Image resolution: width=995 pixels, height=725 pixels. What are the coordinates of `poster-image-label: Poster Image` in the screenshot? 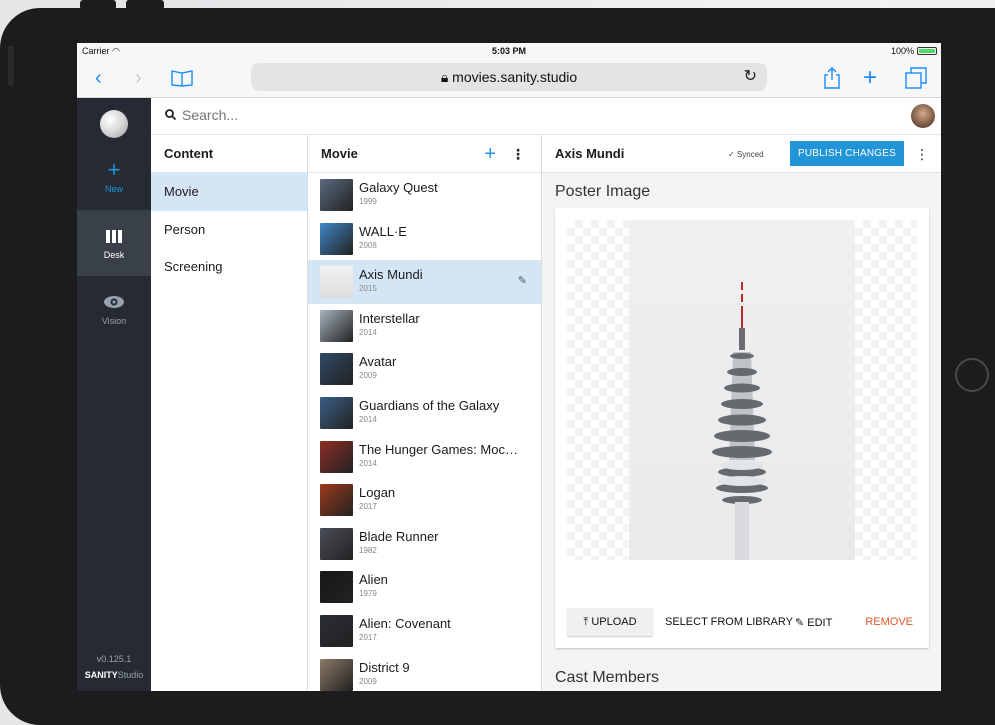 It's located at (603, 191).